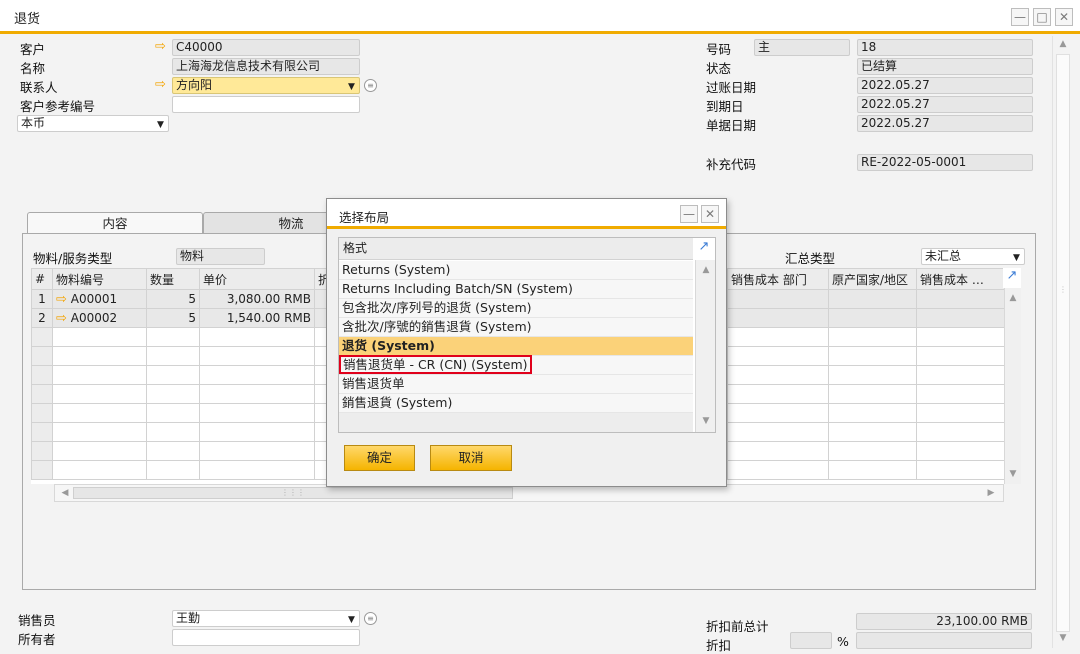 The image size is (1080, 654). What do you see at coordinates (194, 85) in the screenshot?
I see `contact-value: 方向阳` at bounding box center [194, 85].